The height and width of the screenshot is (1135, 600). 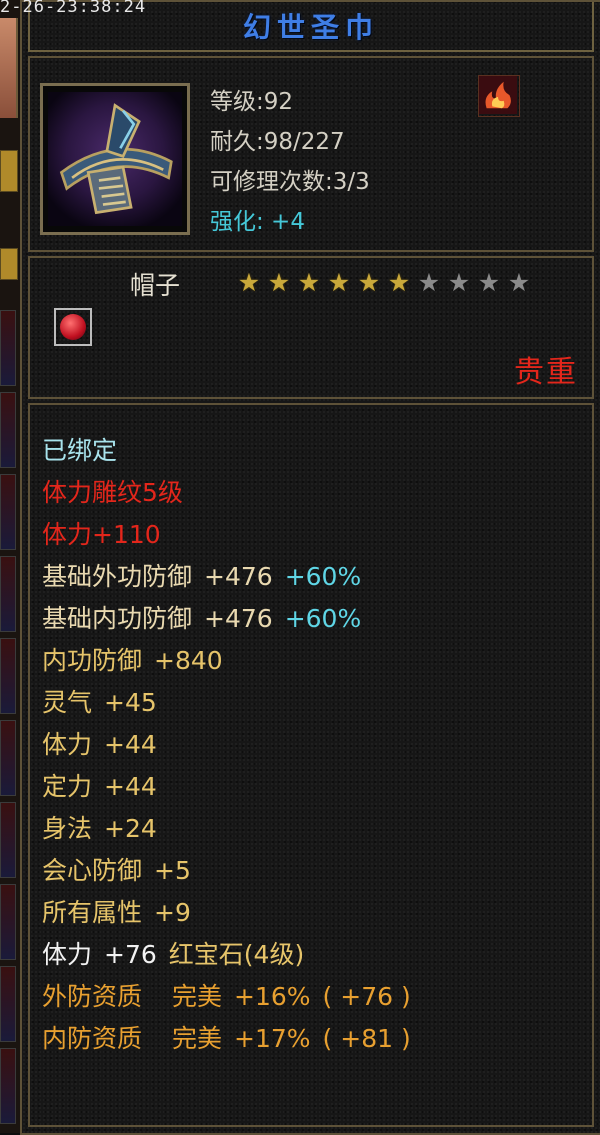 I want to click on quality-pct: +17%, so click(x=272, y=1038).